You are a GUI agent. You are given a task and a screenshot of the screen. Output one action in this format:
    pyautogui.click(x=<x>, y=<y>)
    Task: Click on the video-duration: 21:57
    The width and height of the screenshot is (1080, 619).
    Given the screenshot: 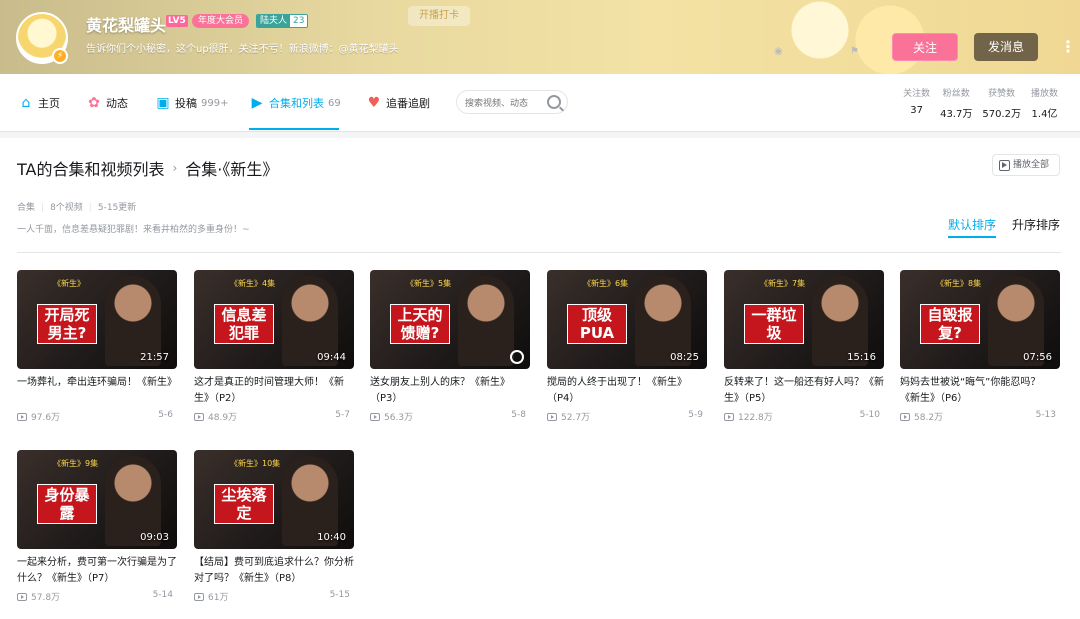 What is the action you would take?
    pyautogui.click(x=154, y=357)
    